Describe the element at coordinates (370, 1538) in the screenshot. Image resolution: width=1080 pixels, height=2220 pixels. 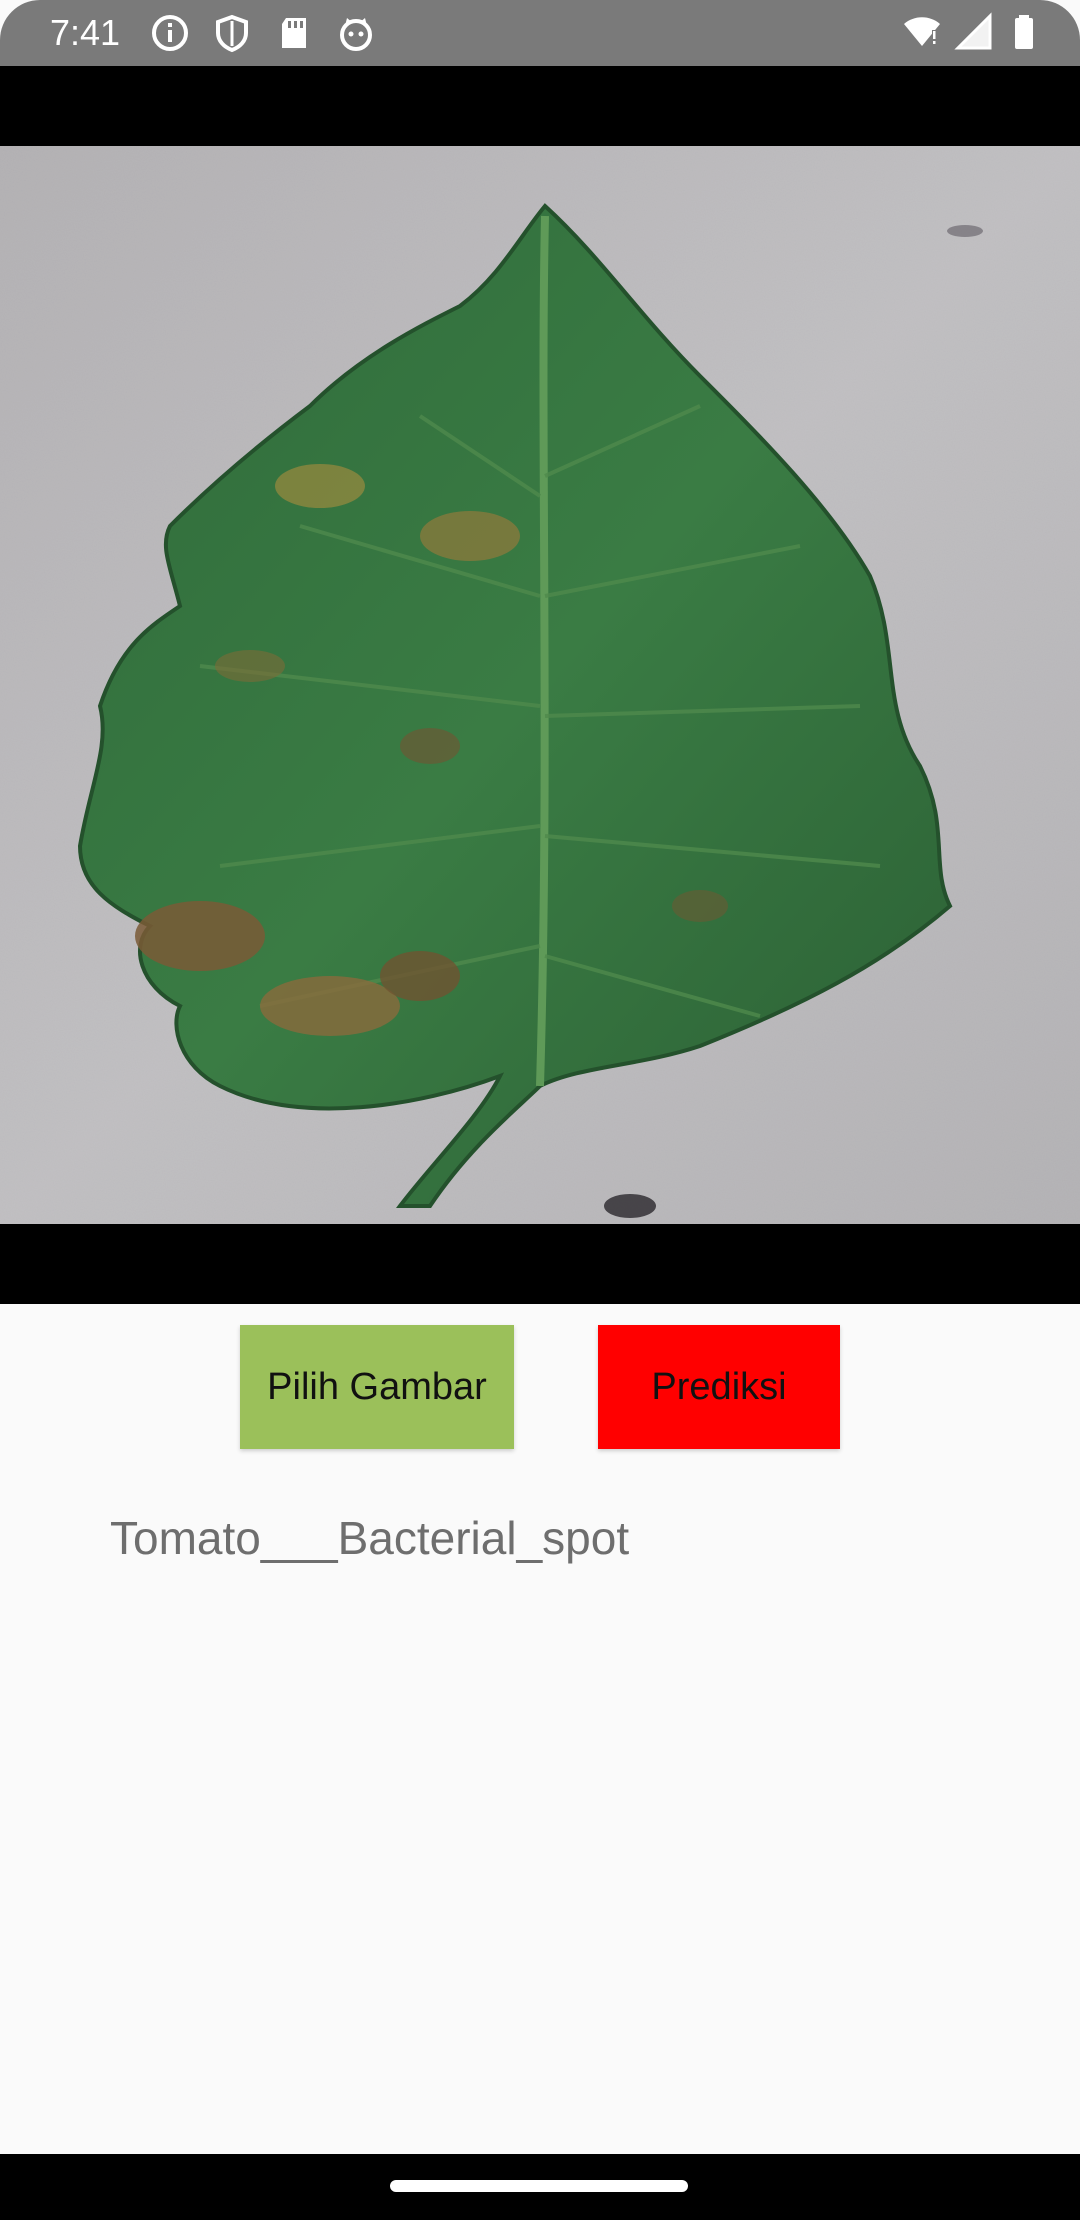
I see `prediction-result: Tomato___Bacterial_spot` at that location.